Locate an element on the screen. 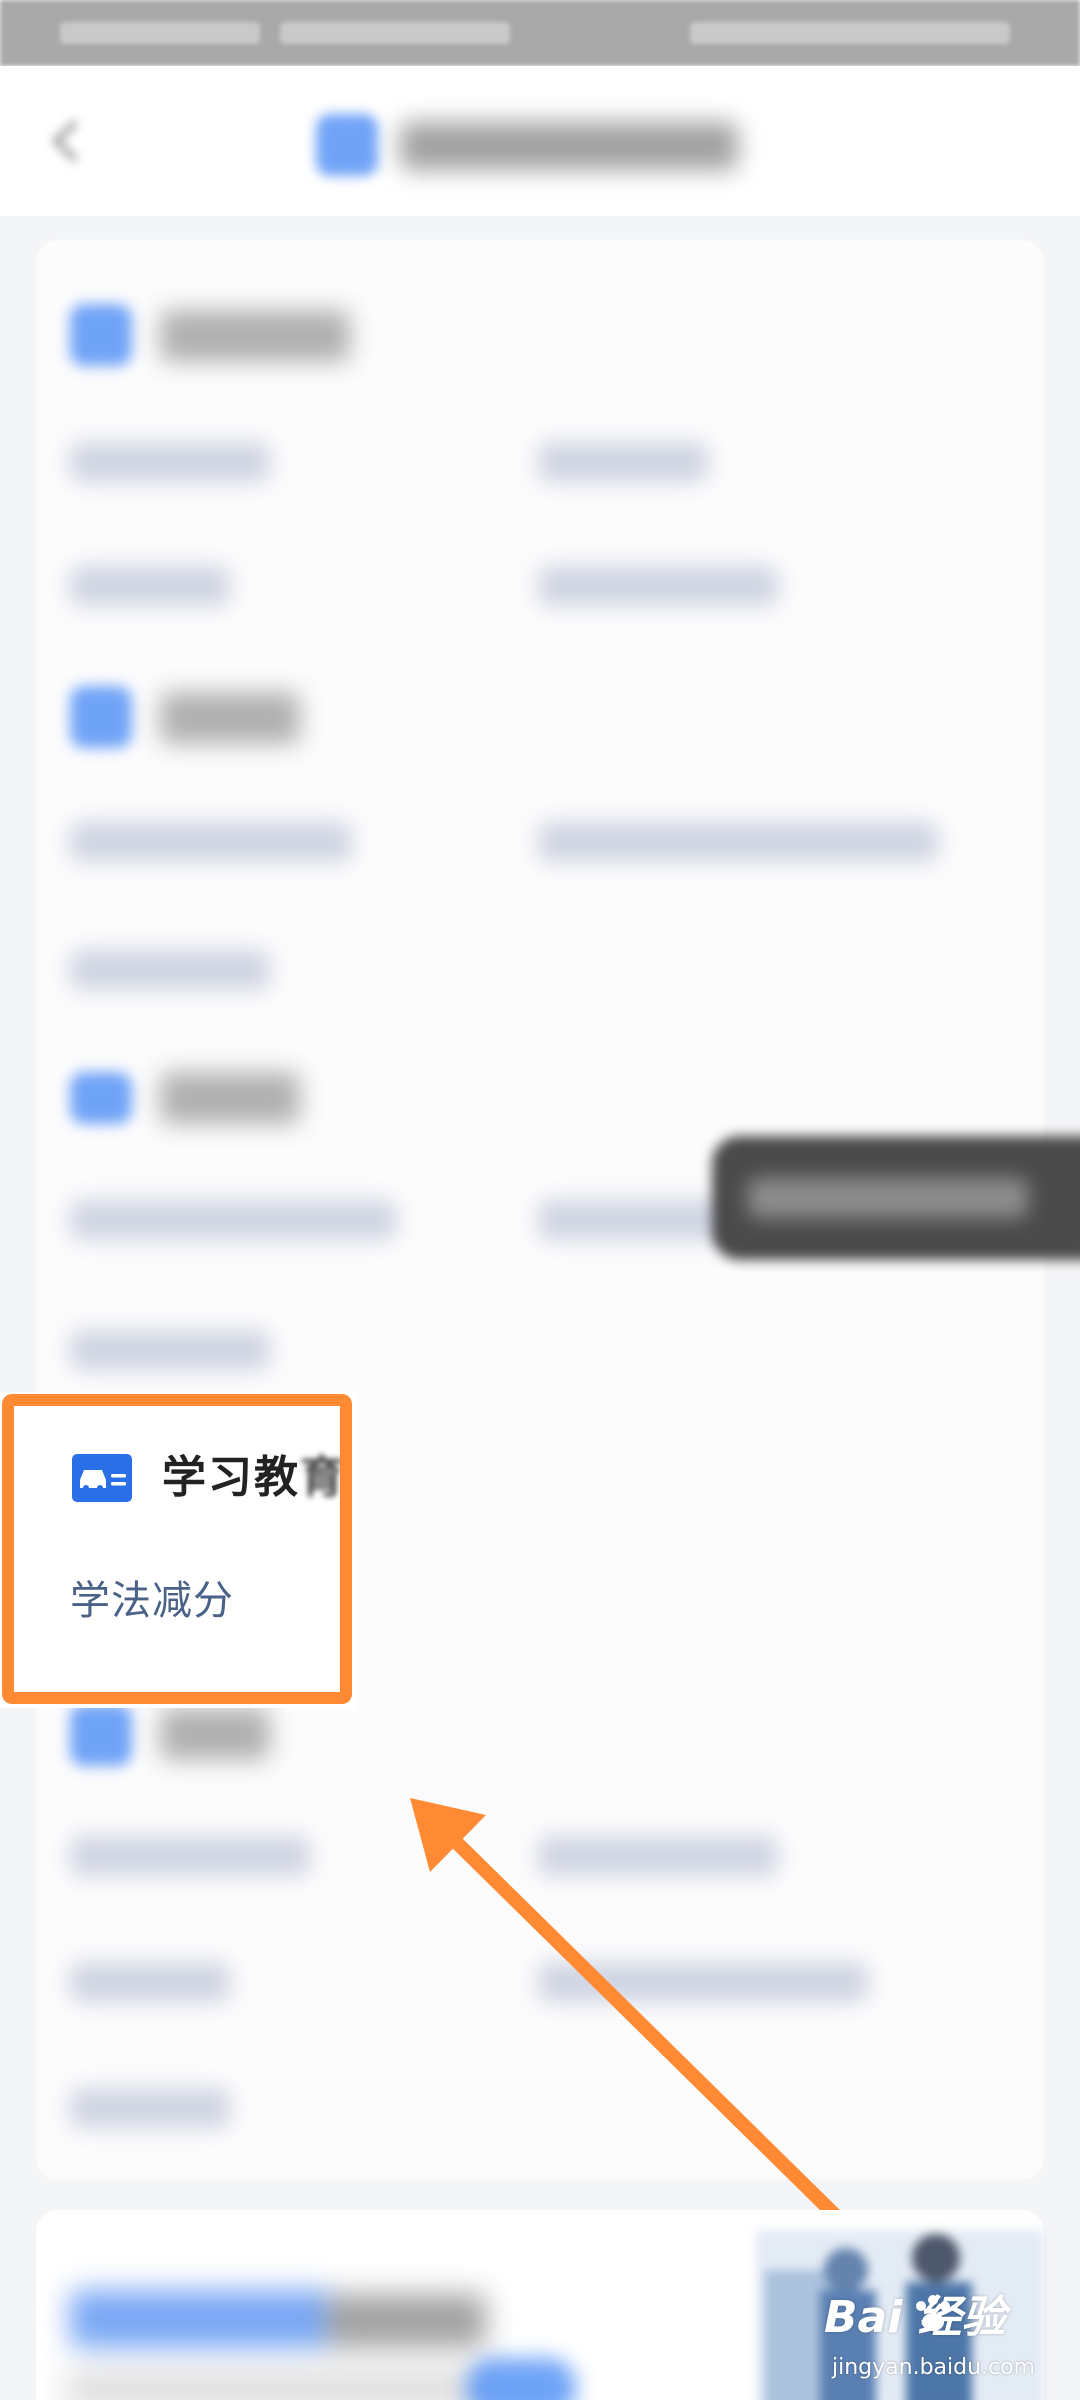  banner-subtitle-blurred is located at coordinates (276, 2385).